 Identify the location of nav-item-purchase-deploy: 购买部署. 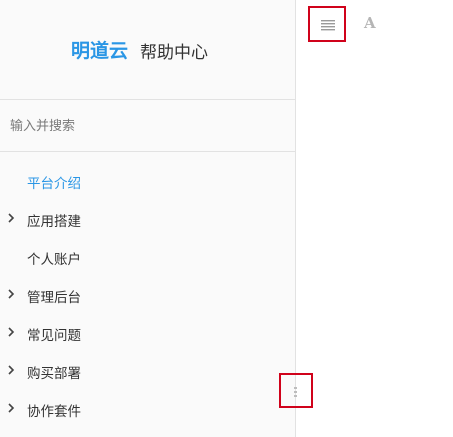
(148, 371).